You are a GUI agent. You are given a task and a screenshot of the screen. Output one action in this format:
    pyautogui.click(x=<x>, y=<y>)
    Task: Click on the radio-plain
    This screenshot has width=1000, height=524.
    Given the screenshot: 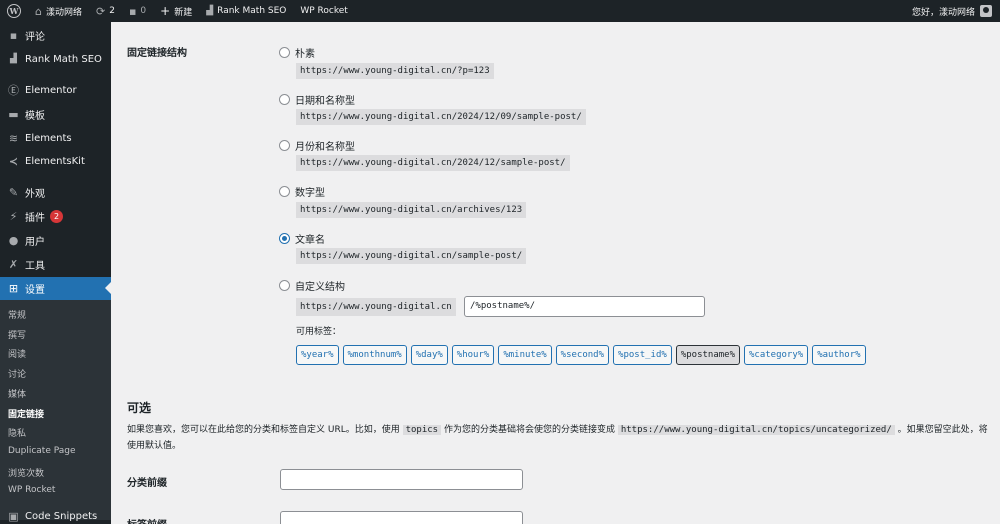 What is the action you would take?
    pyautogui.click(x=284, y=52)
    